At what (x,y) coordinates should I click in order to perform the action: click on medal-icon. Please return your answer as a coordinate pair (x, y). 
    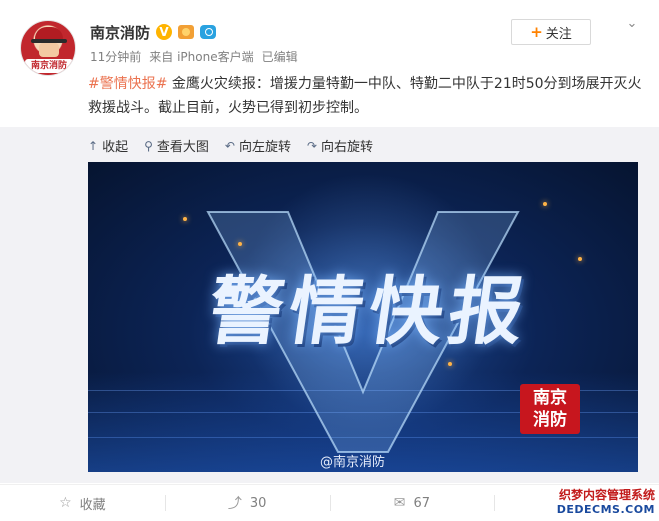
    Looking at the image, I should click on (186, 32).